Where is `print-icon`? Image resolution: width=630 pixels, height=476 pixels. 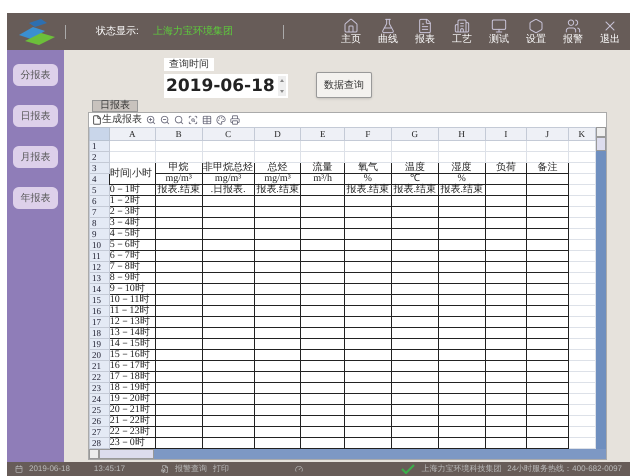 print-icon is located at coordinates (235, 120).